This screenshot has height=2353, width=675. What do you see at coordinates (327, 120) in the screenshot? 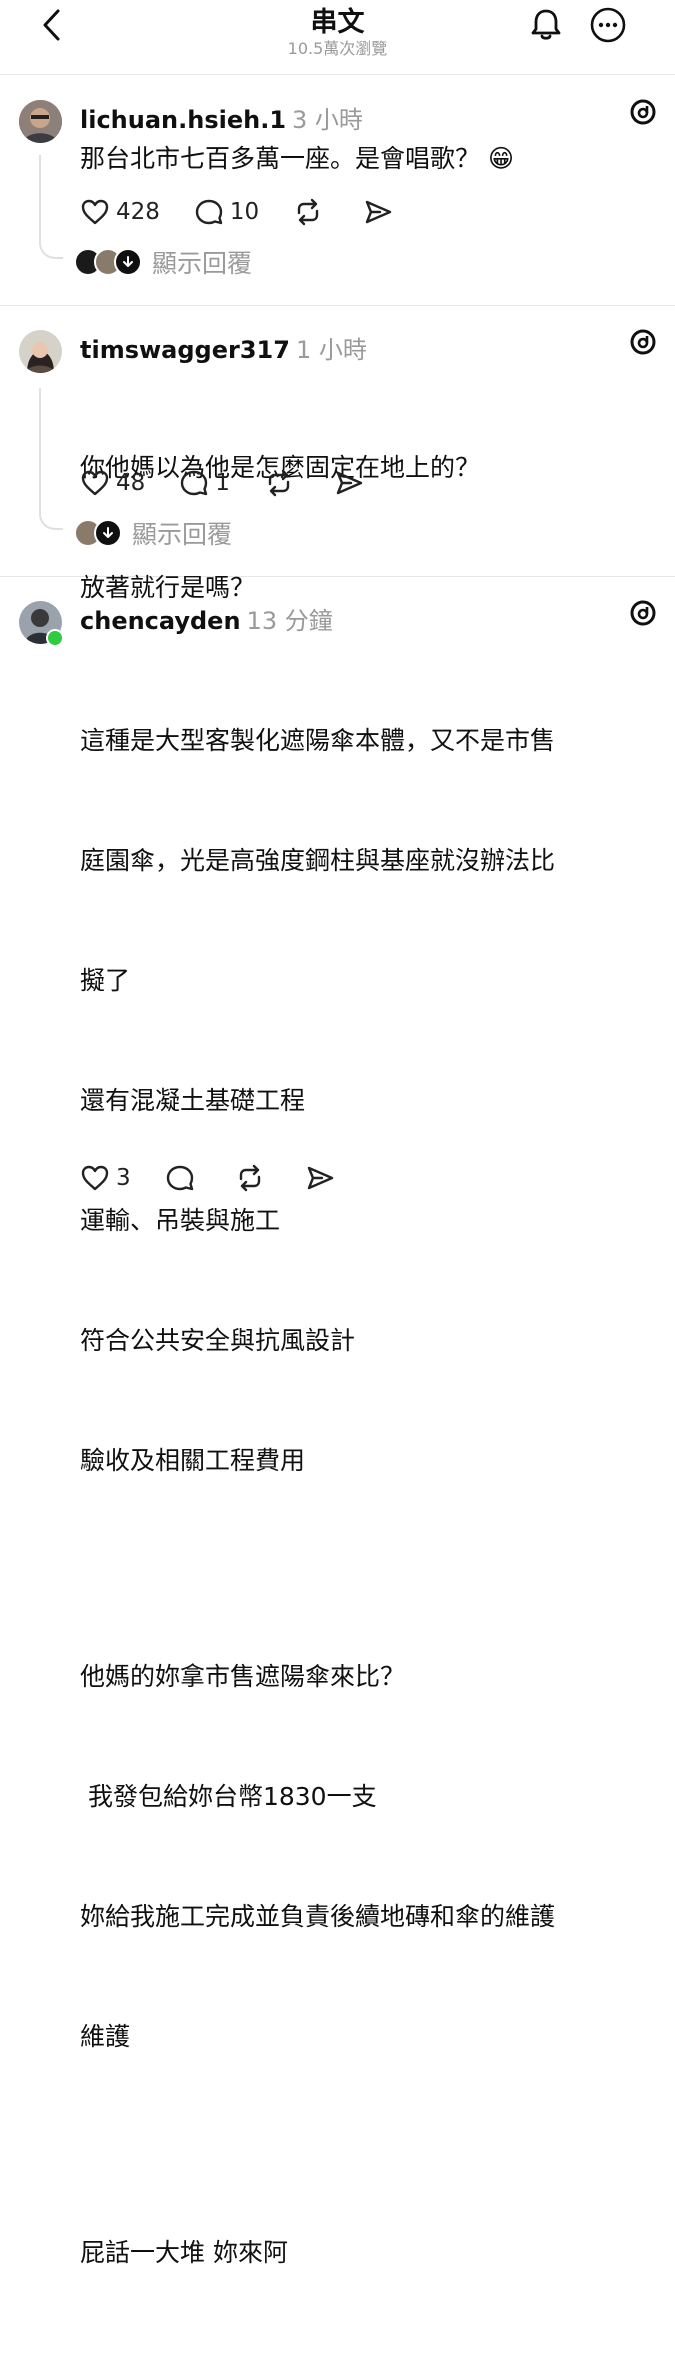
I see `timestamp: 3 小時` at bounding box center [327, 120].